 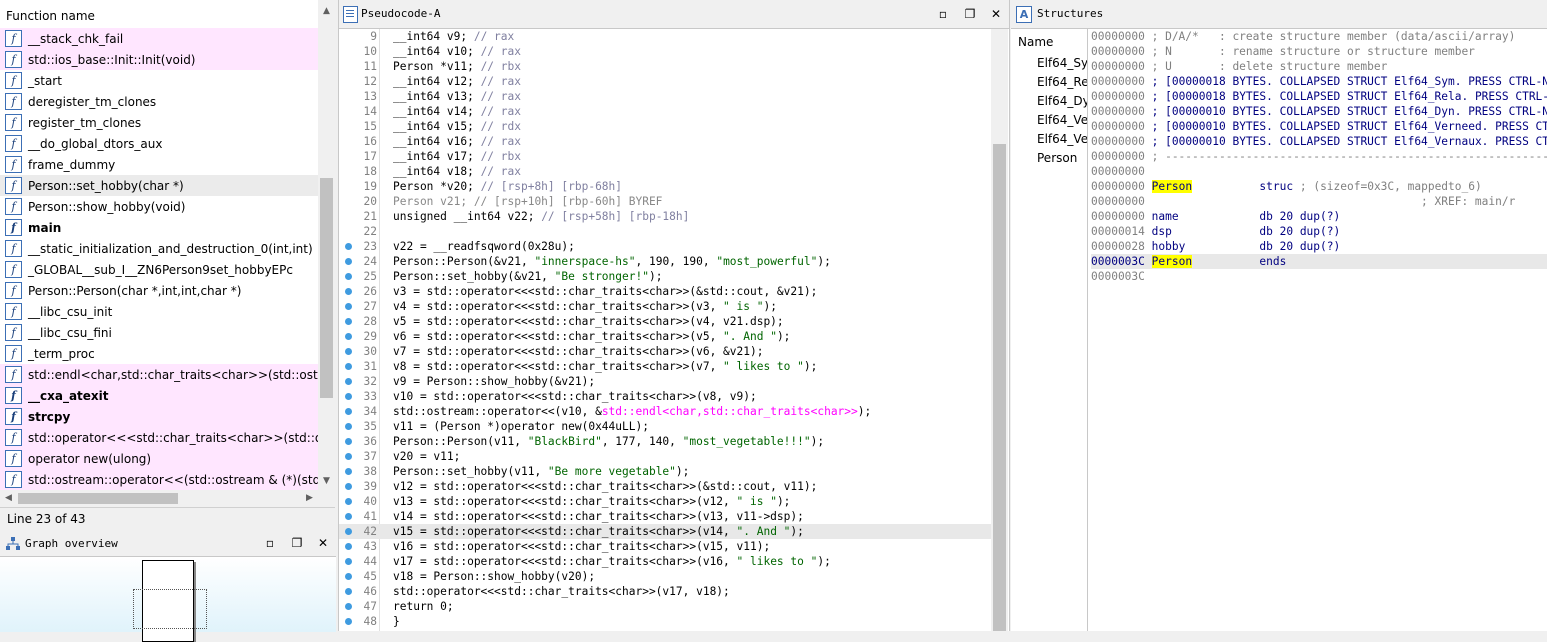 What do you see at coordinates (168, 544) in the screenshot?
I see `graph-overview-titlebar: Graph overview ▫ ❐ ✕` at bounding box center [168, 544].